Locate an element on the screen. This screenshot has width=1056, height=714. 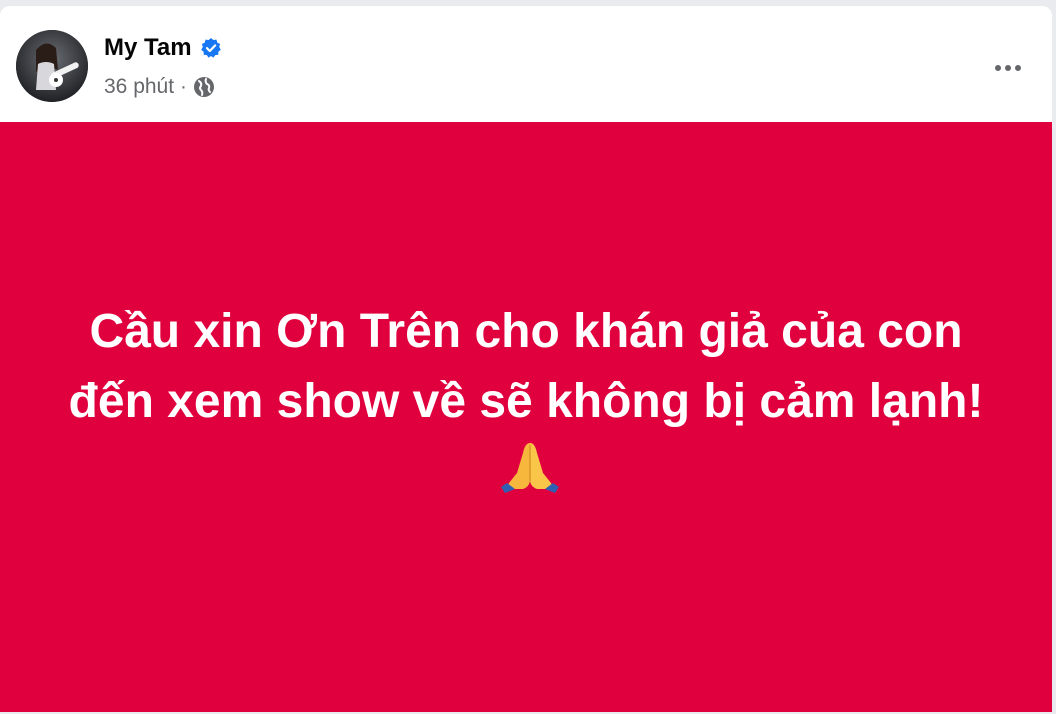
more-options-icon is located at coordinates (1008, 68).